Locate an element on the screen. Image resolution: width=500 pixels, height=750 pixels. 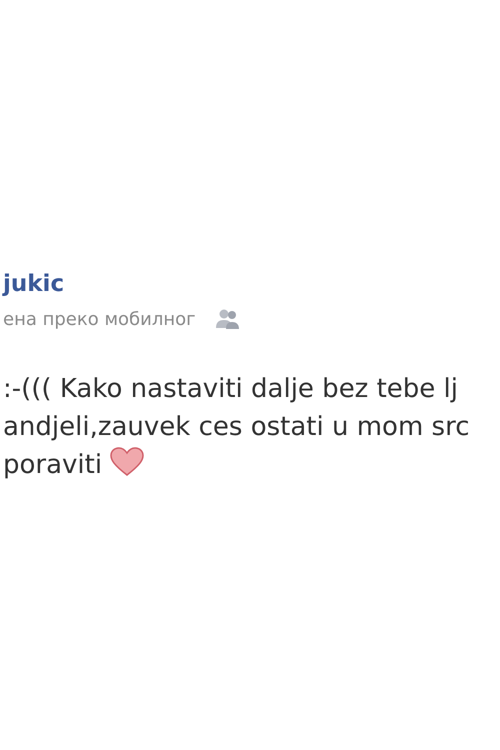
post-message: :-((( Kako nastaviti dalje bez tebe lj andjeli,zauvek ces ostati u mom src poraviti is located at coordinates (237, 427).